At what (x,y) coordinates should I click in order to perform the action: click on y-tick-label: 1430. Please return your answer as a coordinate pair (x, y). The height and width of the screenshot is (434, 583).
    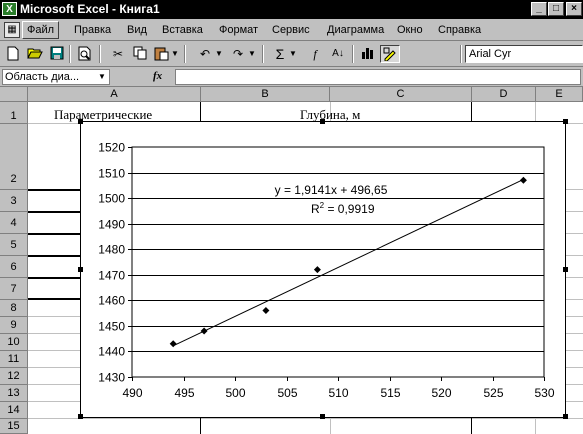
    Looking at the image, I should click on (111, 378).